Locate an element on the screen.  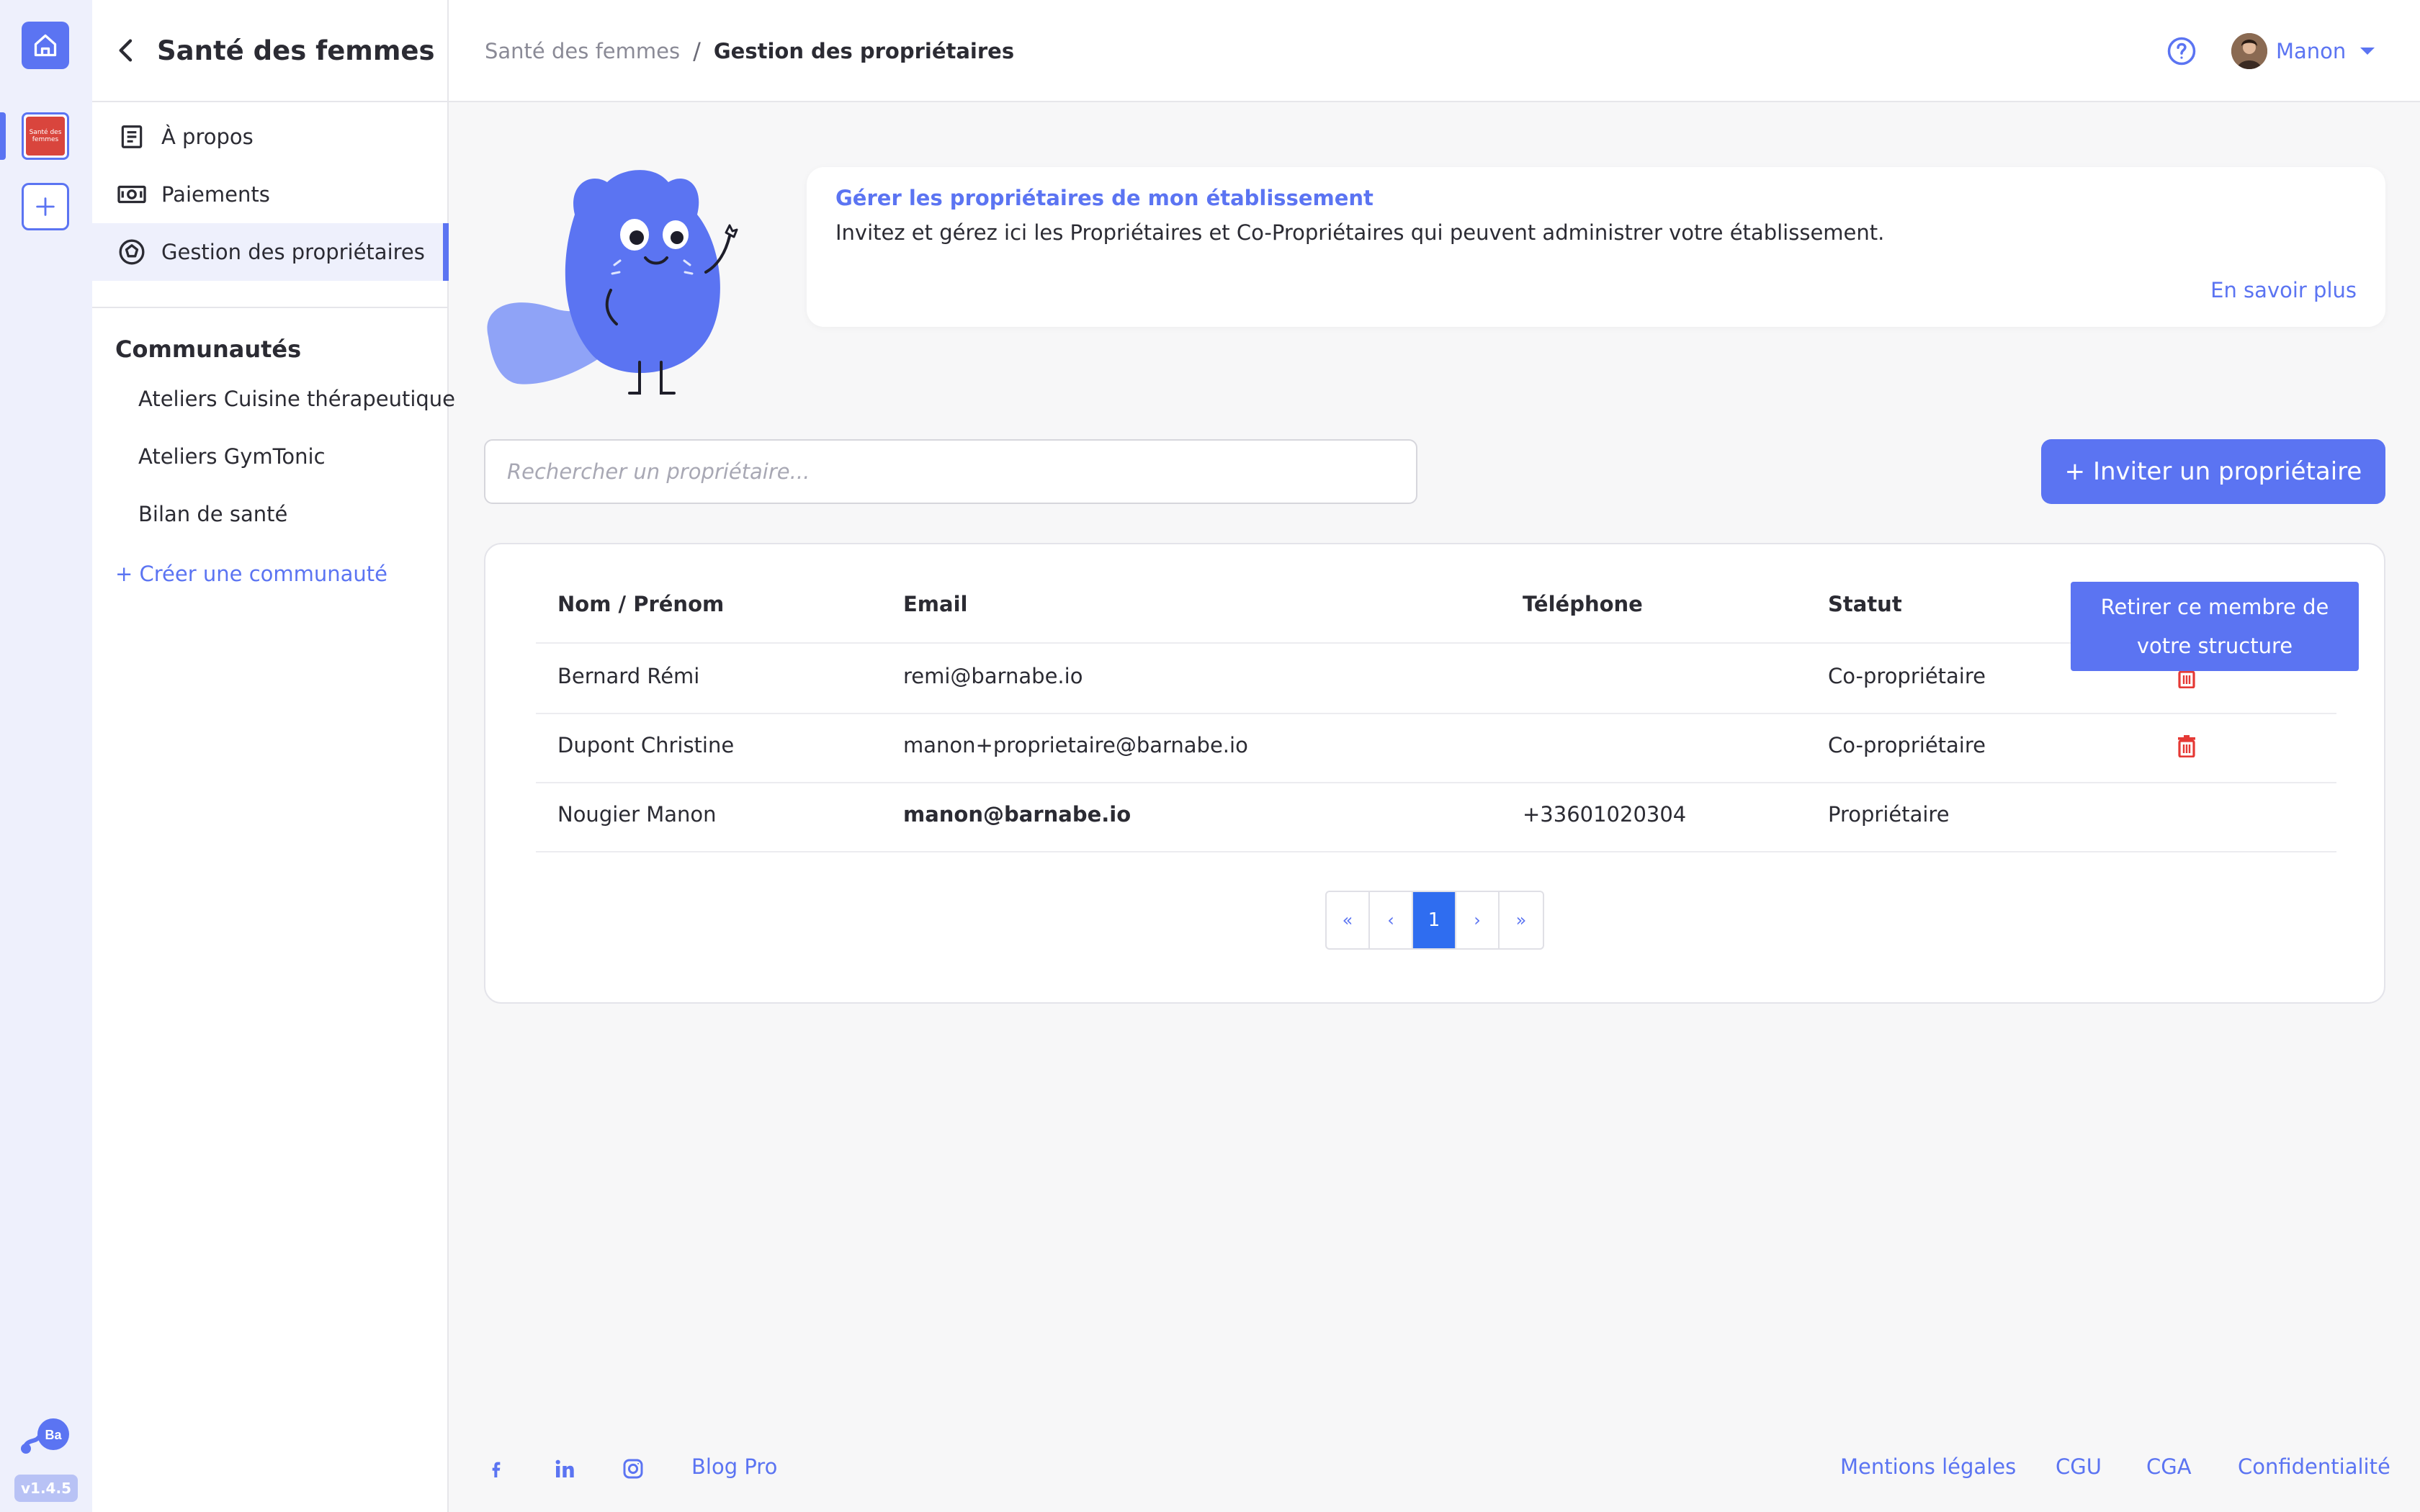
add-organization-button is located at coordinates (45, 206).